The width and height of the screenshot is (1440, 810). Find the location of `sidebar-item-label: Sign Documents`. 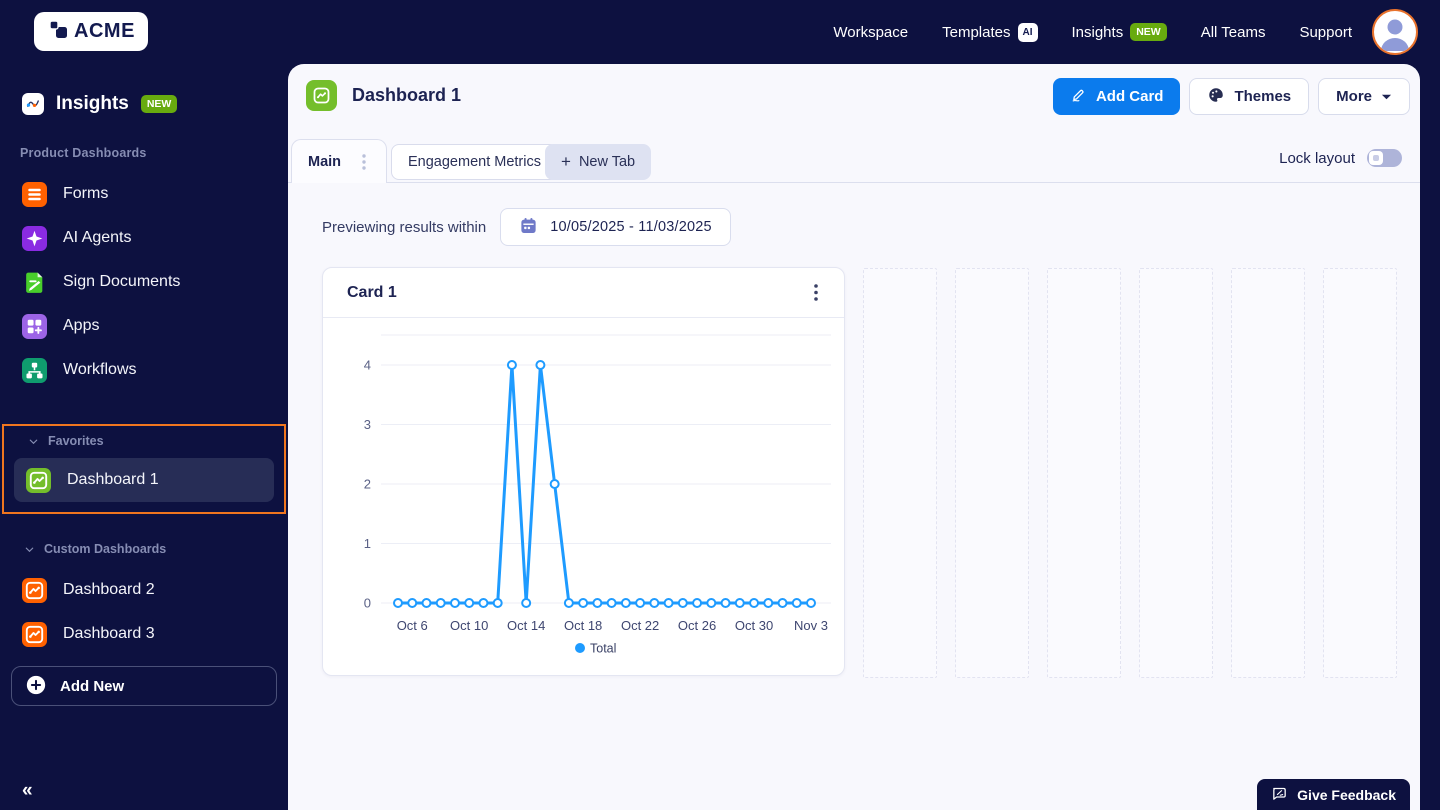

sidebar-item-label: Sign Documents is located at coordinates (122, 281).